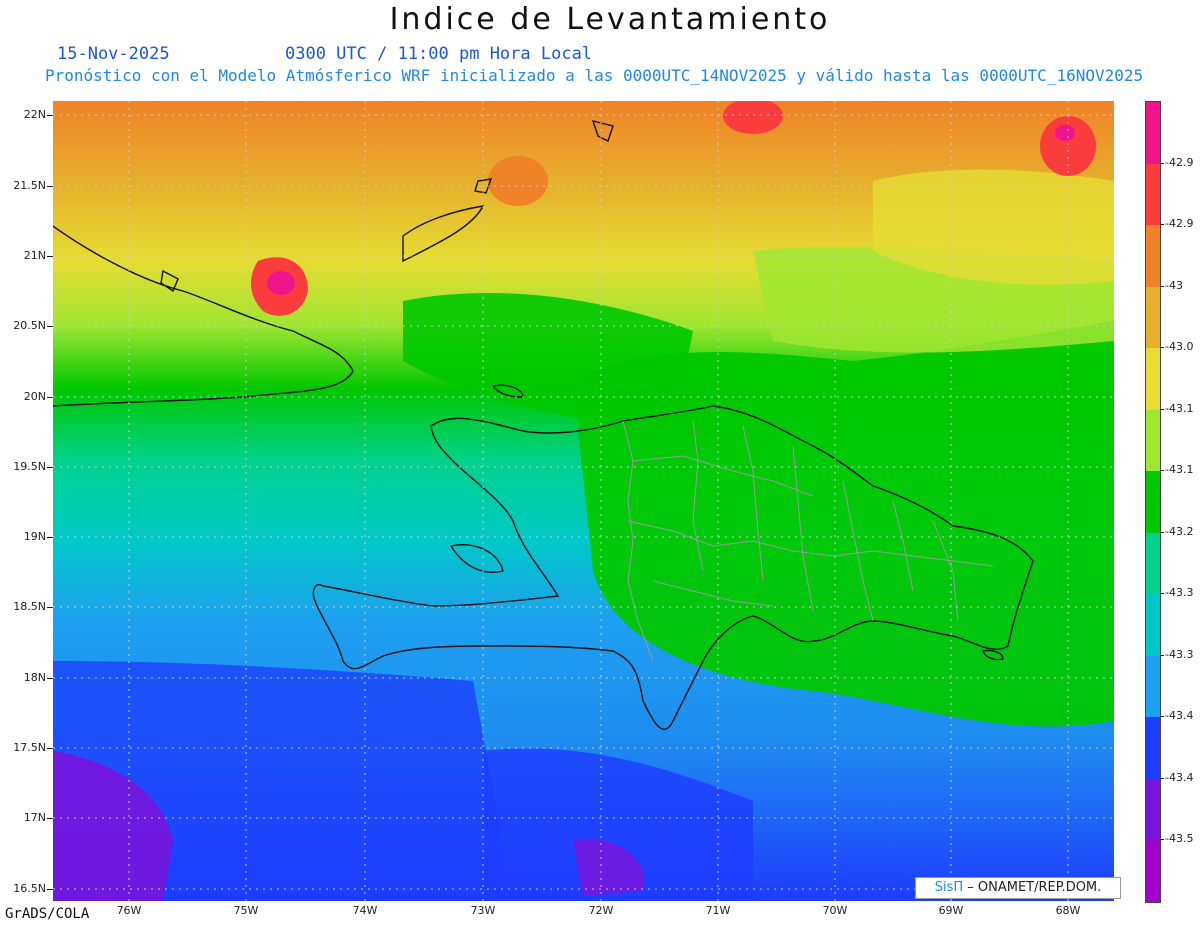 The height and width of the screenshot is (927, 1200). Describe the element at coordinates (34, 396) in the screenshot. I see `lat-label: 20N` at that location.